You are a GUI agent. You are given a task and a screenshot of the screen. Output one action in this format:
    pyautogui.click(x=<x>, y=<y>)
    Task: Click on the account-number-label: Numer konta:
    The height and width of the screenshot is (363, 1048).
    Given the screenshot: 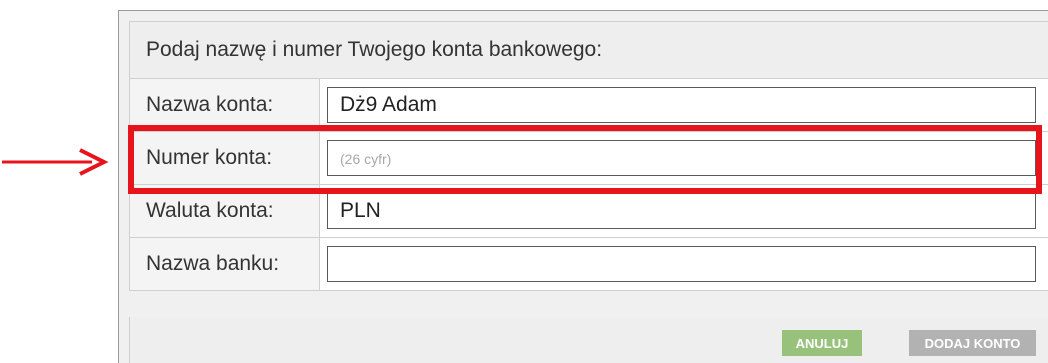 What is the action you would take?
    pyautogui.click(x=224, y=158)
    